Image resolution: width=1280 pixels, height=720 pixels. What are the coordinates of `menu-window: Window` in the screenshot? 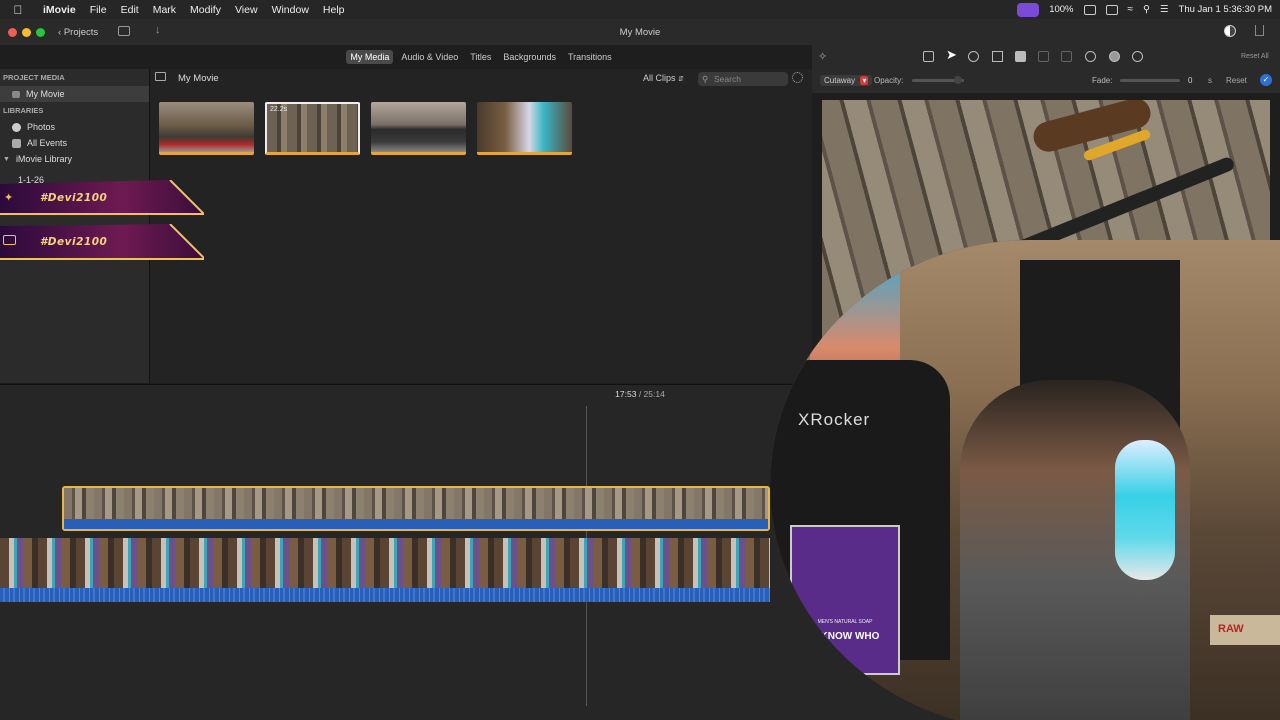 It's located at (290, 10).